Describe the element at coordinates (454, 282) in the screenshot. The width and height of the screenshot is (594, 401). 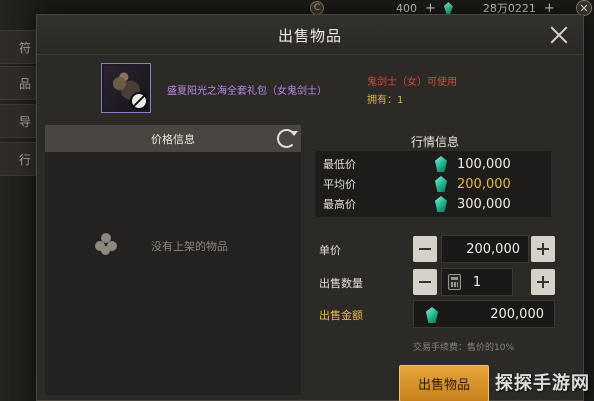
I see `calculator-icon` at that location.